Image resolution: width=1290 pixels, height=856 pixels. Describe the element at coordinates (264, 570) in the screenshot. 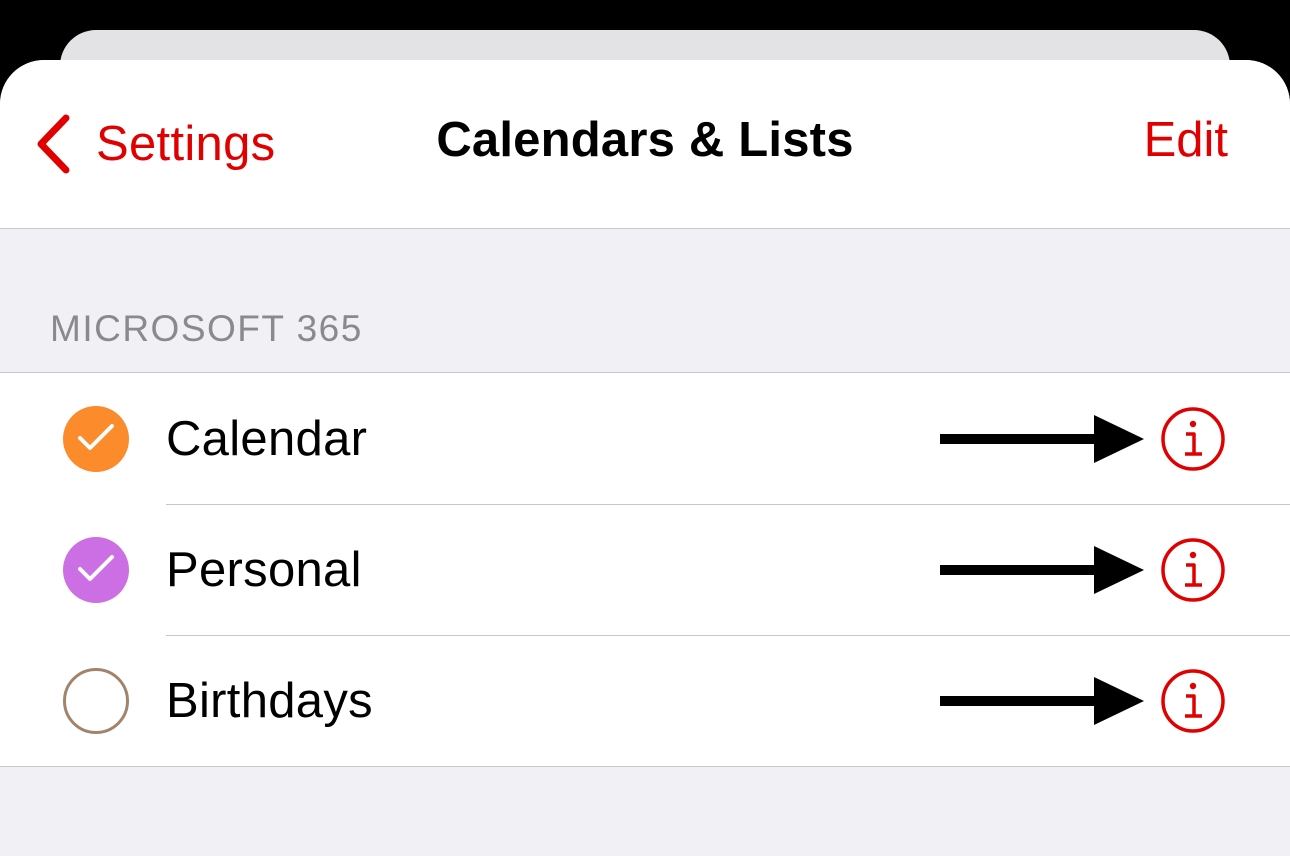

I see `list-item-label: Personal` at that location.